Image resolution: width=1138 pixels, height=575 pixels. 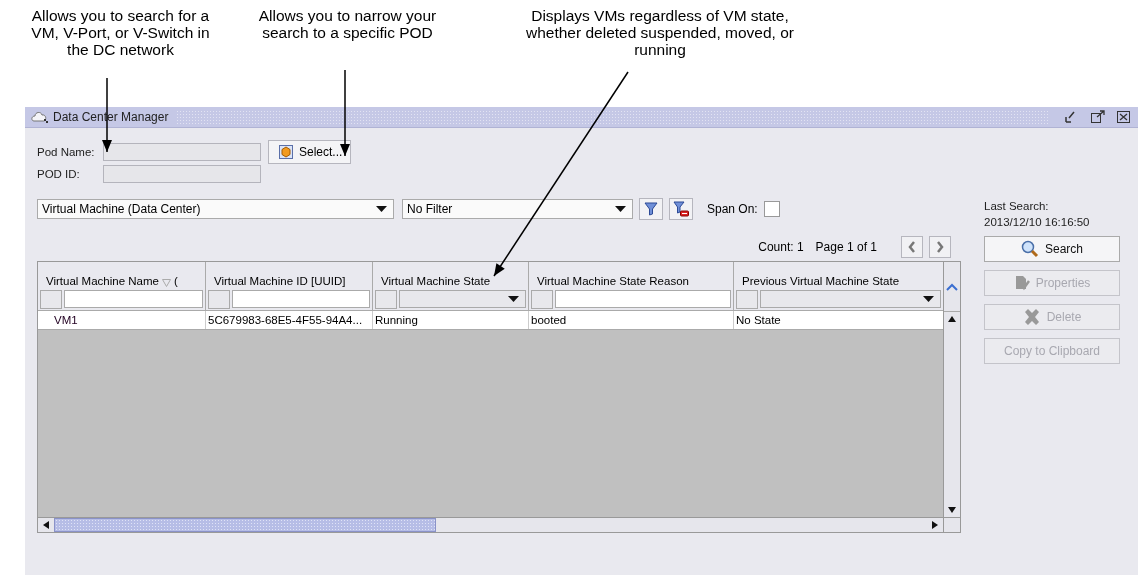 I want to click on maximize-icon, so click(x=1098, y=117).